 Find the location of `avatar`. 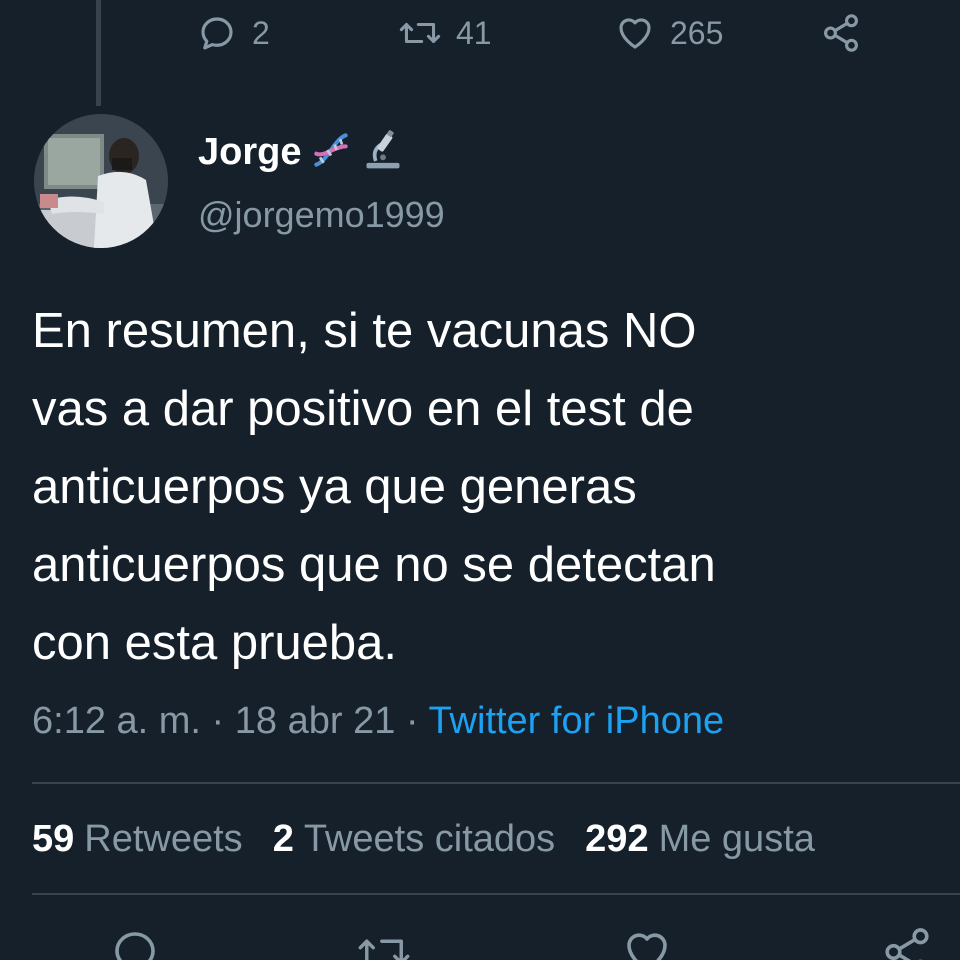

avatar is located at coordinates (101, 181).